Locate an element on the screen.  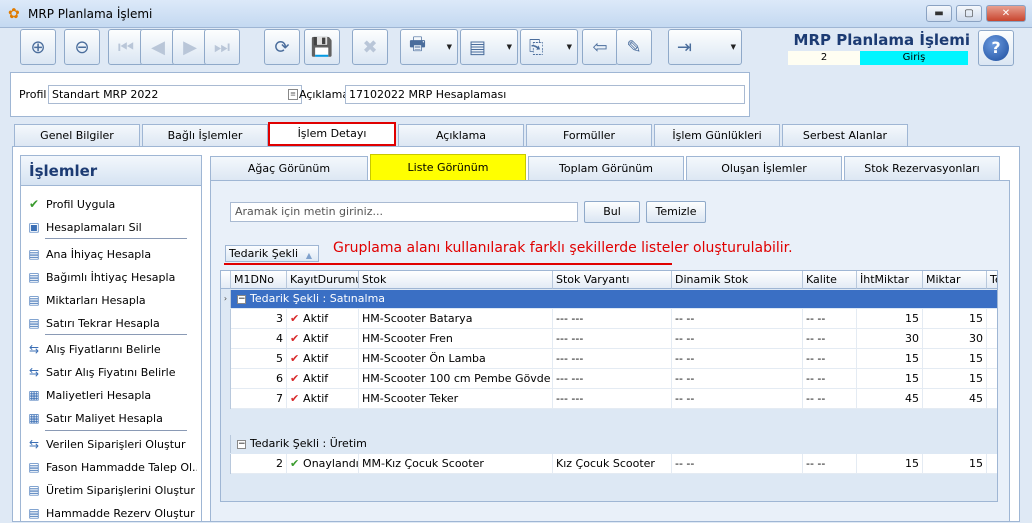
first-record-icon: ⏮ is located at coordinates (126, 47).